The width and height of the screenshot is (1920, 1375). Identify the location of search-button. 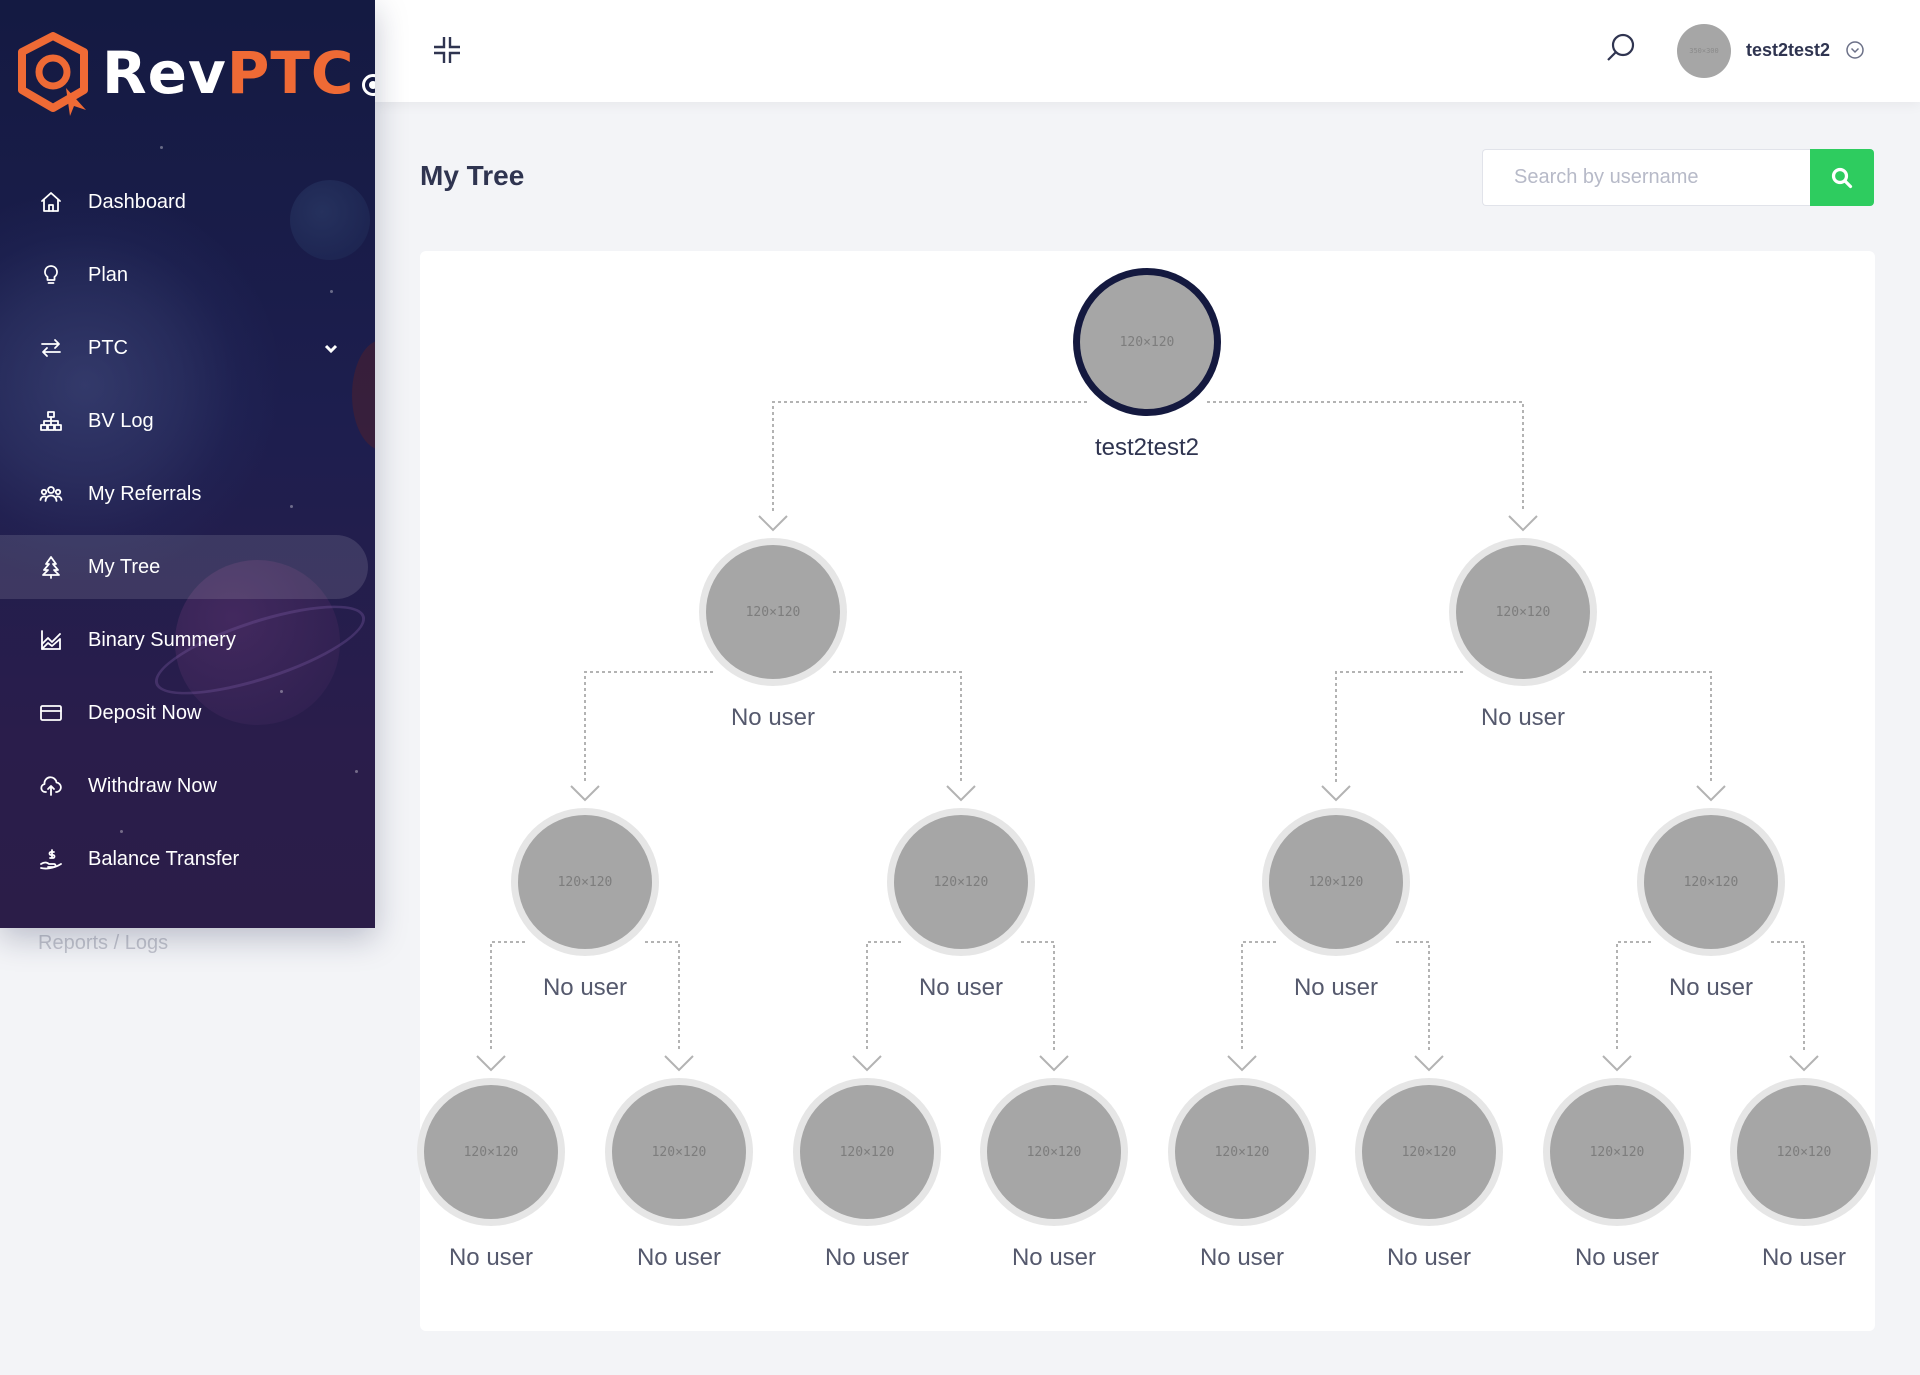
(1842, 177).